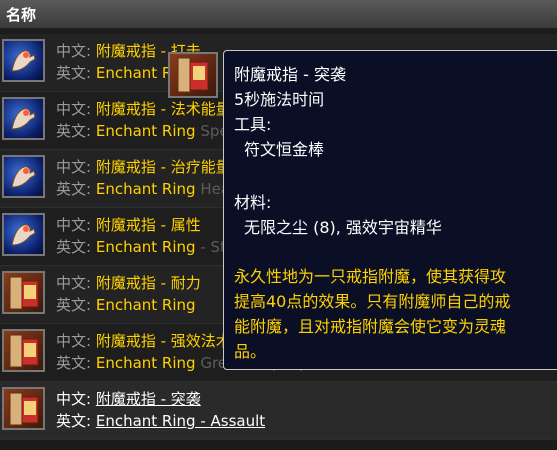 The height and width of the screenshot is (450, 557). What do you see at coordinates (278, 14) in the screenshot?
I see `list-header: 名称` at bounding box center [278, 14].